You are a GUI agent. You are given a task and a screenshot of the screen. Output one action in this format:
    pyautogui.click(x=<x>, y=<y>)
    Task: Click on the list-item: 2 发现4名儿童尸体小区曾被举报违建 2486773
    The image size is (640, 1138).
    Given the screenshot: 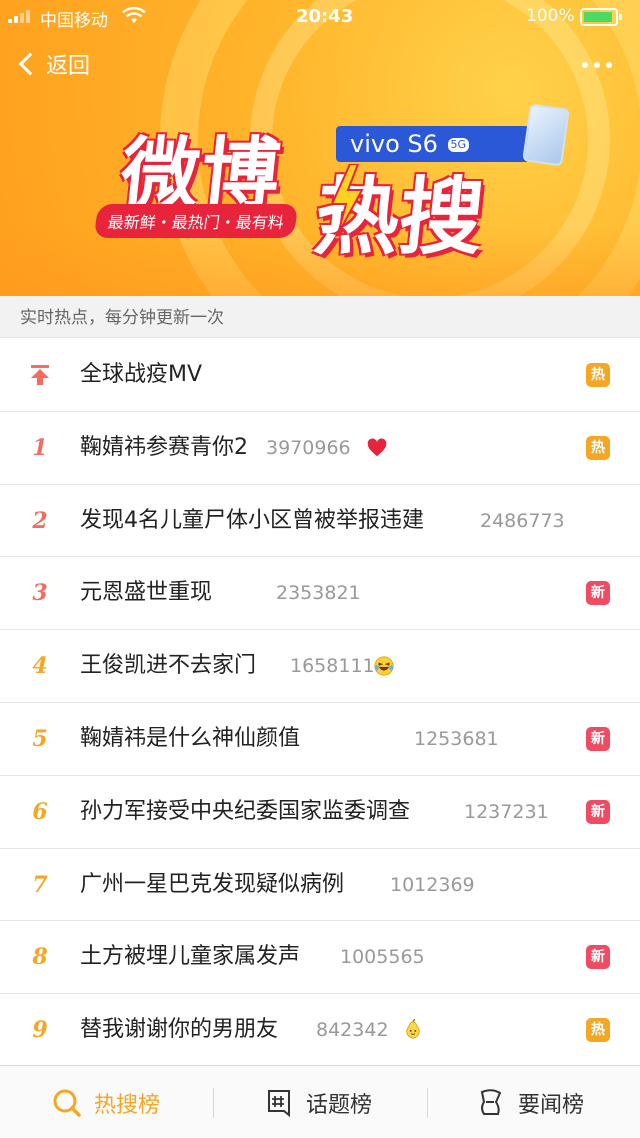 What is the action you would take?
    pyautogui.click(x=320, y=521)
    